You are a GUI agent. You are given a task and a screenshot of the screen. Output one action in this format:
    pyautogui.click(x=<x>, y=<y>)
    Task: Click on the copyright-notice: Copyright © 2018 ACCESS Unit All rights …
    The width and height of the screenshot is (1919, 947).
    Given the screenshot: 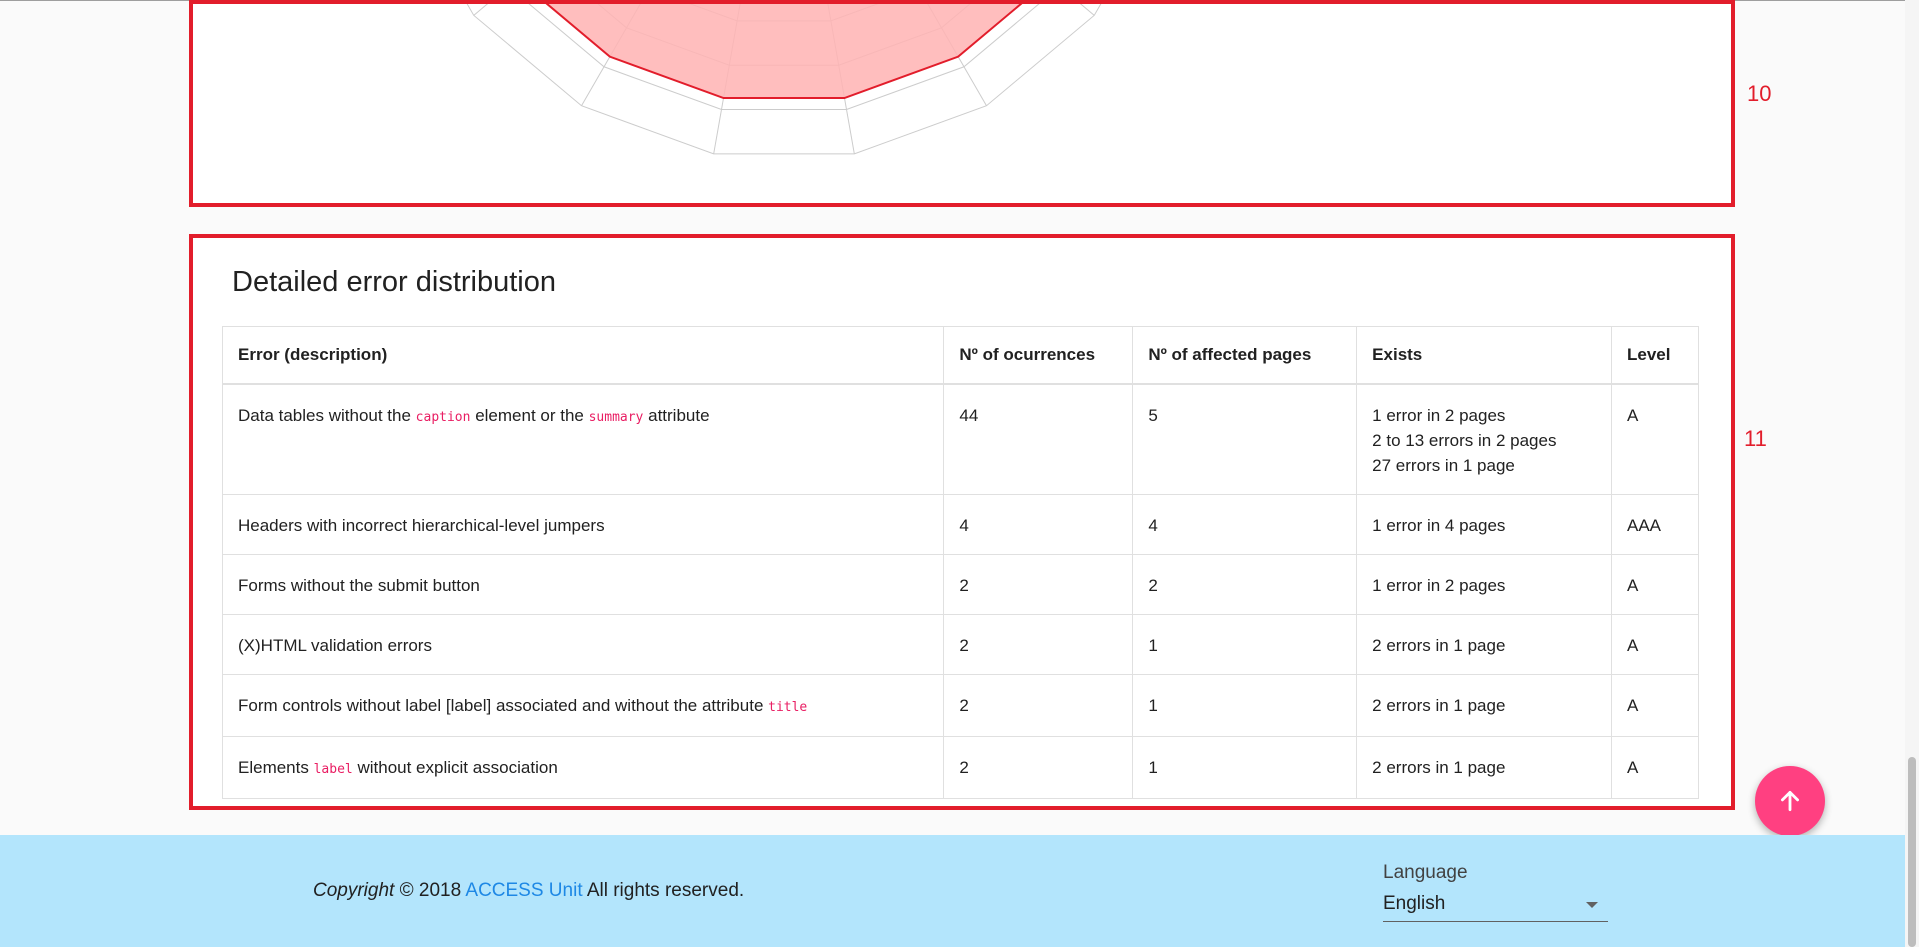 What is the action you would take?
    pyautogui.click(x=528, y=891)
    